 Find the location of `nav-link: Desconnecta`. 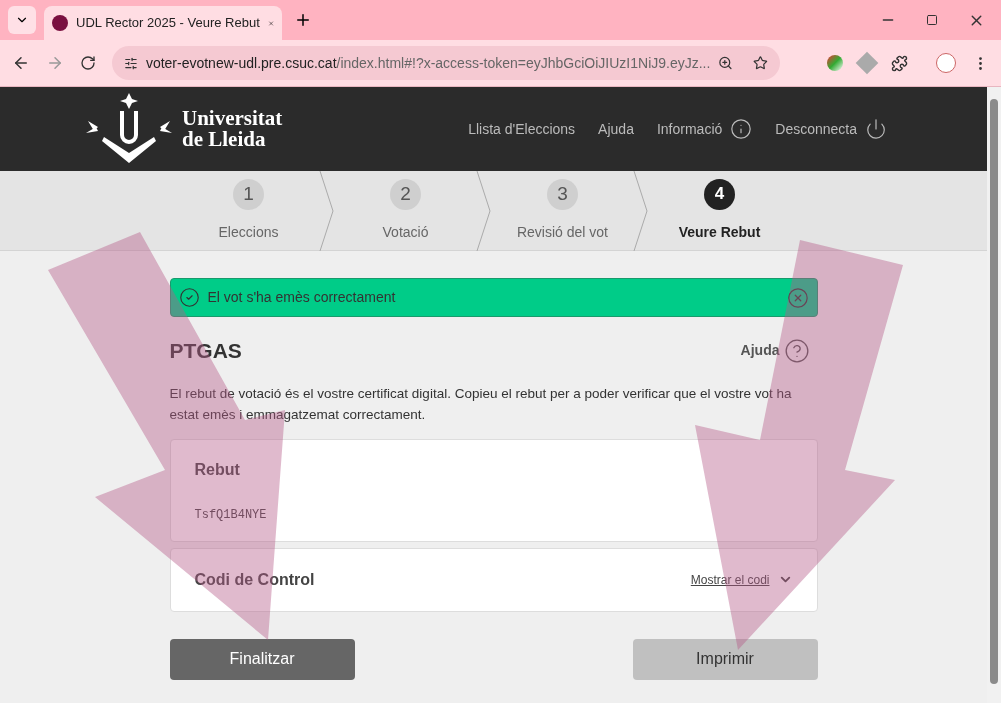

nav-link: Desconnecta is located at coordinates (831, 129).